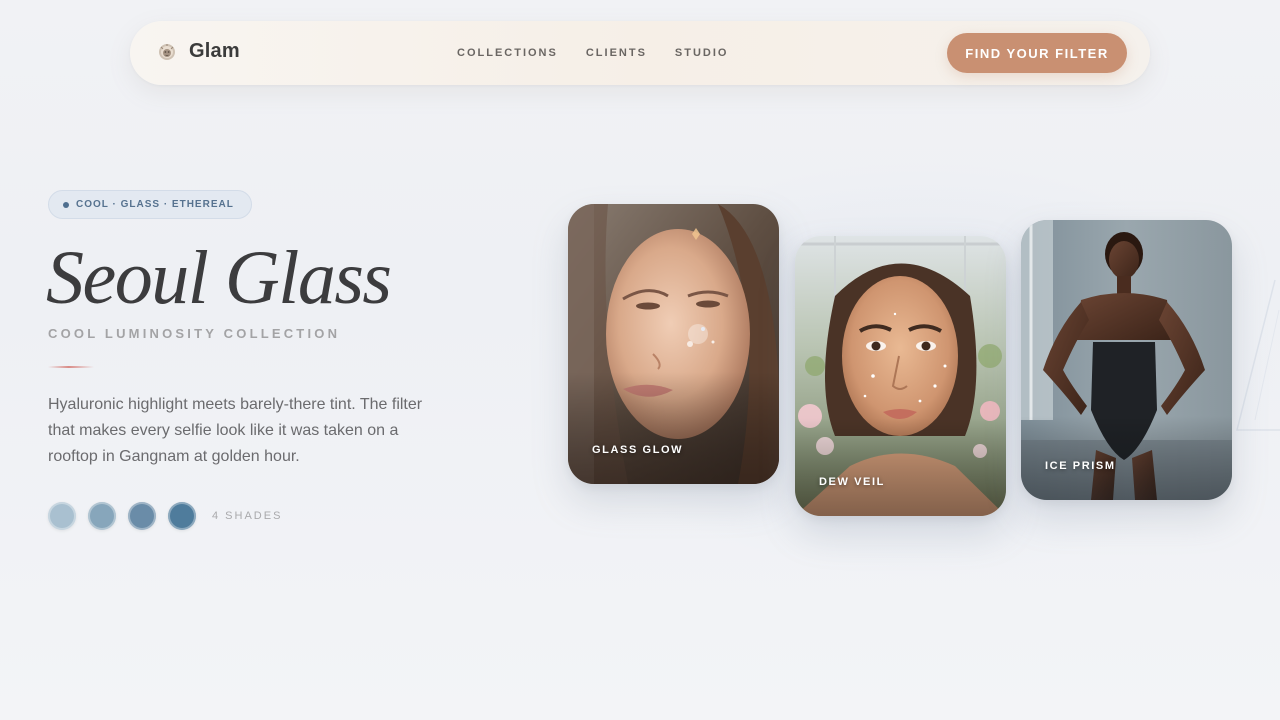 The image size is (1280, 720). I want to click on dew-veil-portrait-image, so click(900, 376).